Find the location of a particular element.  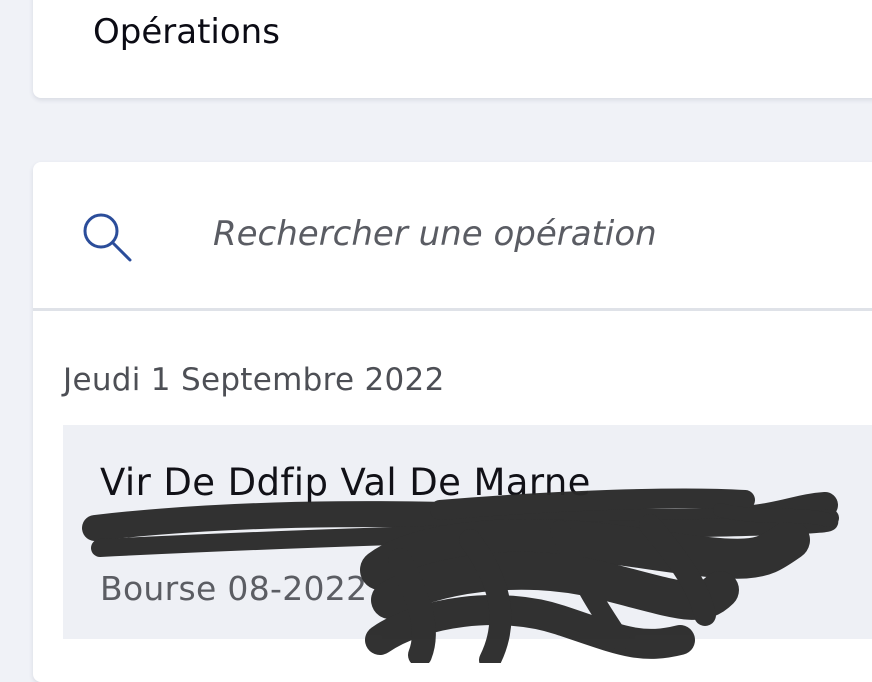

operation-subtitle: Bourse 08-2022 is located at coordinates (234, 588).